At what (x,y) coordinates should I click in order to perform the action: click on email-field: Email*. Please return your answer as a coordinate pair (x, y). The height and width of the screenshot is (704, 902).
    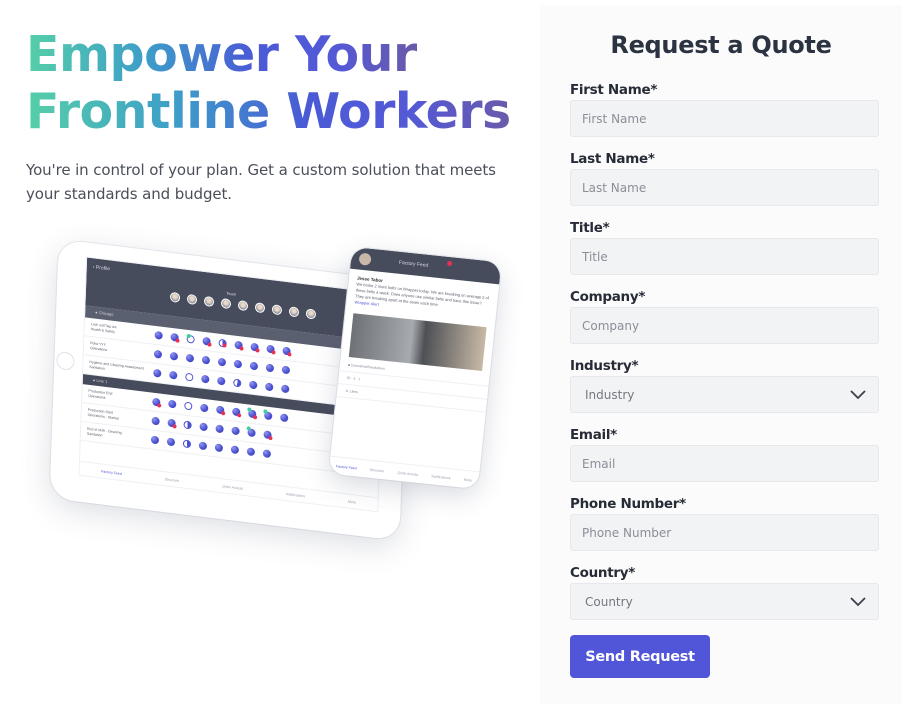
    Looking at the image, I should click on (724, 454).